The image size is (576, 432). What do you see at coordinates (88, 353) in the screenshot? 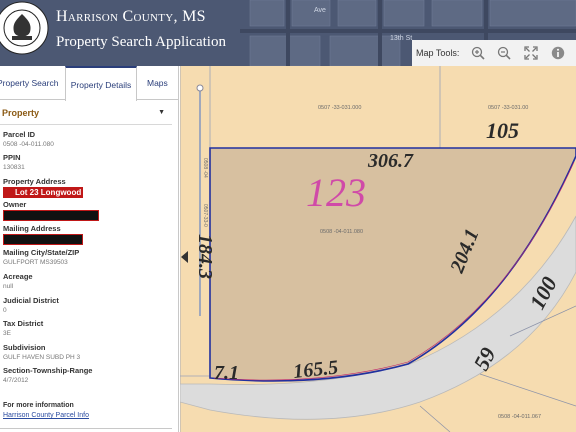
I see `field-subdivision: Subdivision GULF HAVEN SUBD PH 3` at bounding box center [88, 353].